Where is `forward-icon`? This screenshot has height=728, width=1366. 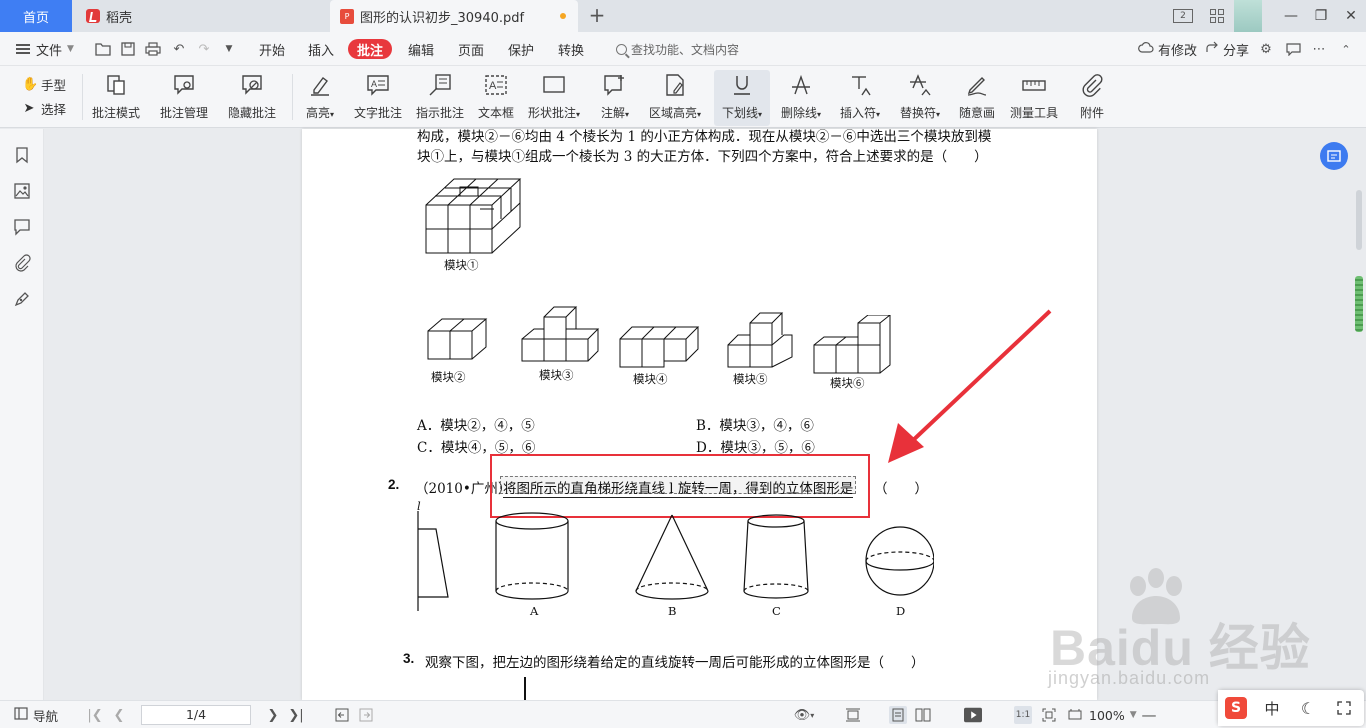
forward-icon is located at coordinates (366, 715).